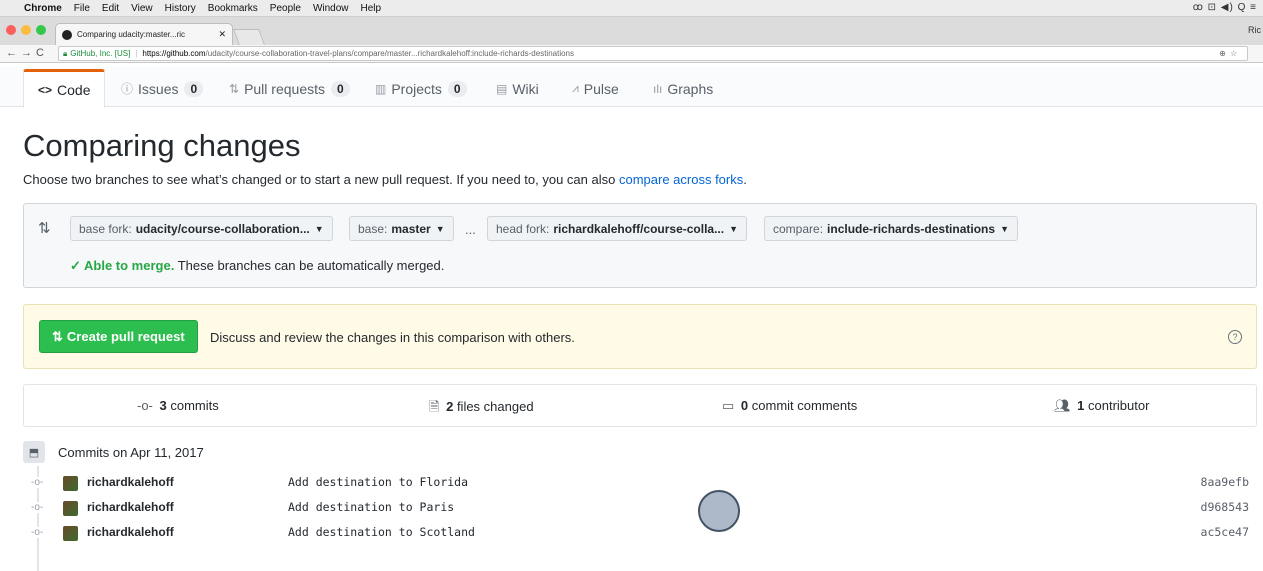  What do you see at coordinates (163, 405) in the screenshot?
I see `commits-count: 3` at bounding box center [163, 405].